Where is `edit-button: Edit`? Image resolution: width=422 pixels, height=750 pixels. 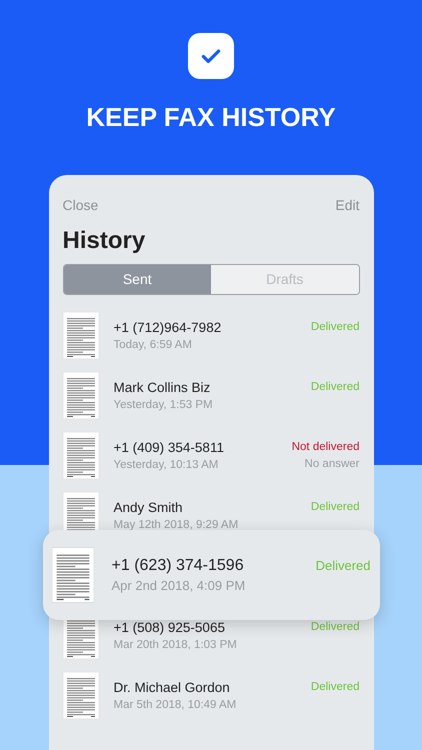 edit-button: Edit is located at coordinates (347, 205).